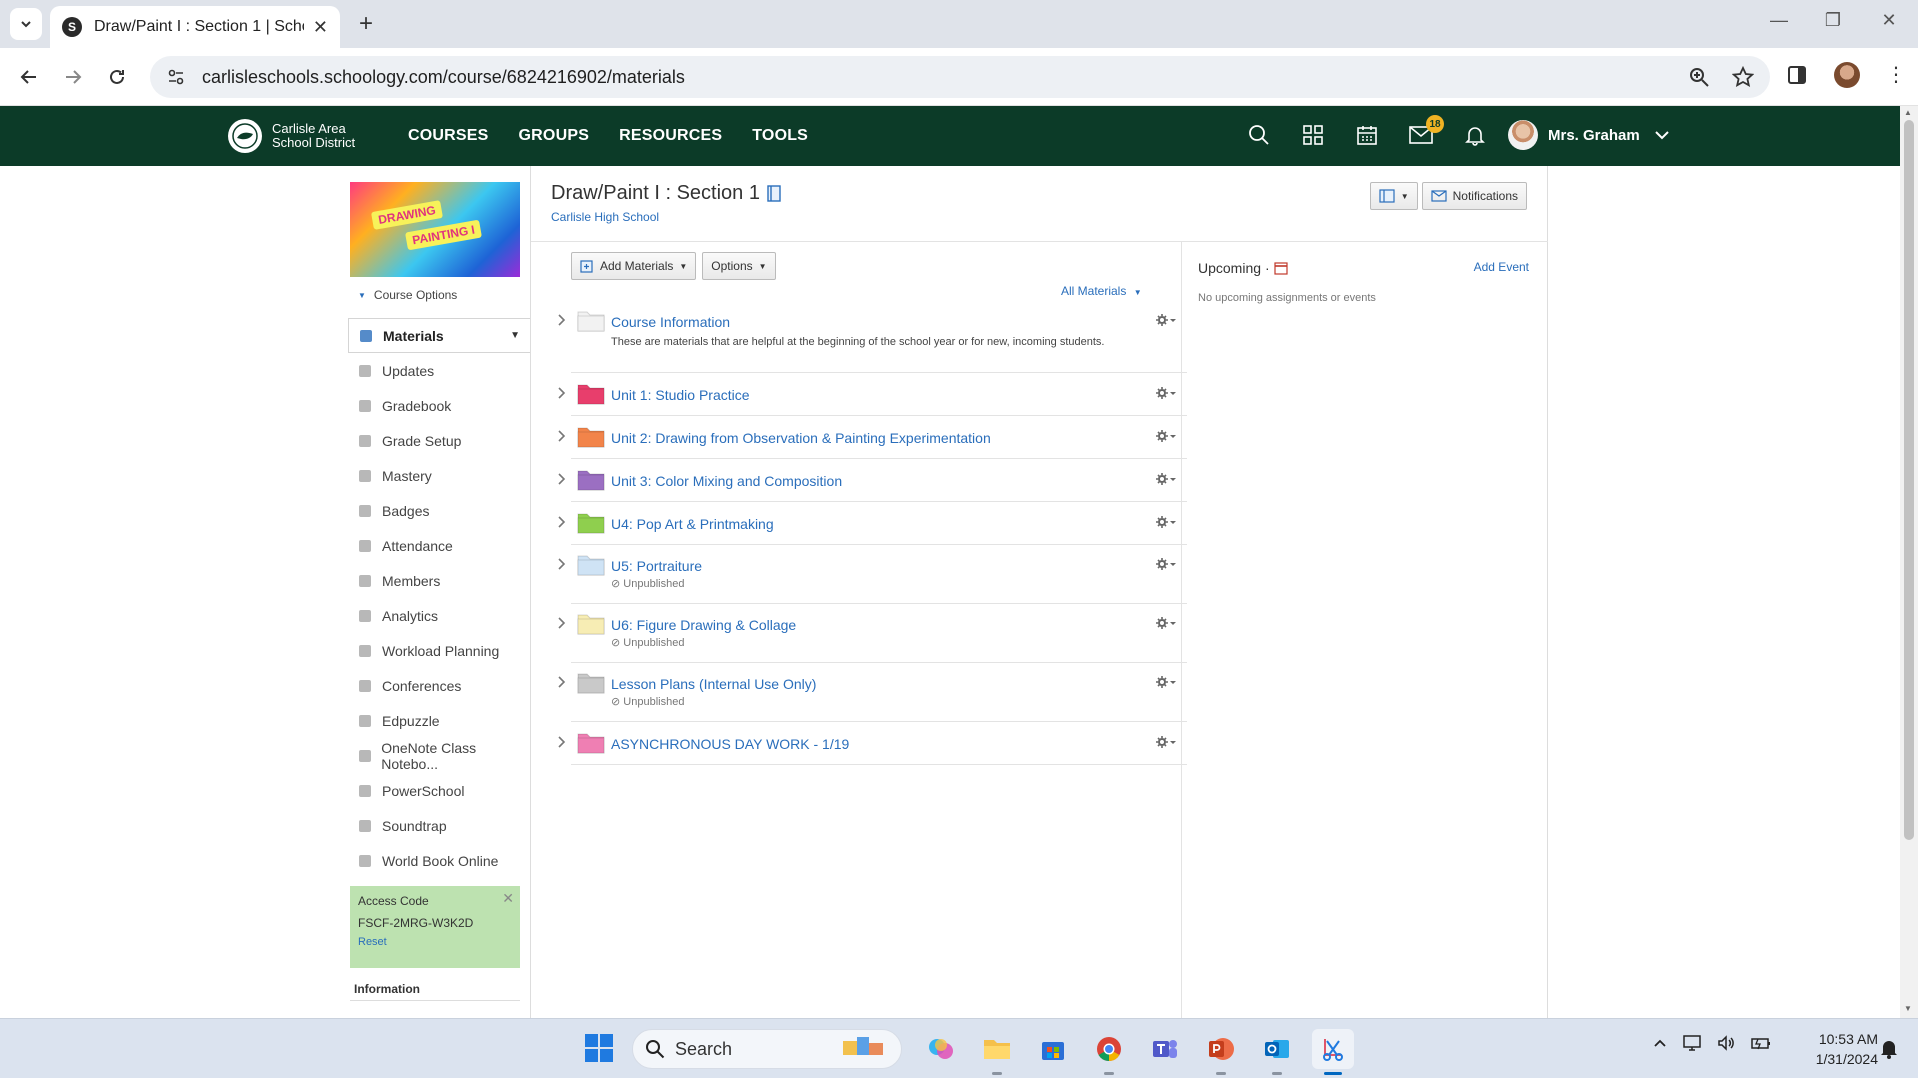 This screenshot has width=1918, height=1078. I want to click on volume-icon, so click(1726, 1045).